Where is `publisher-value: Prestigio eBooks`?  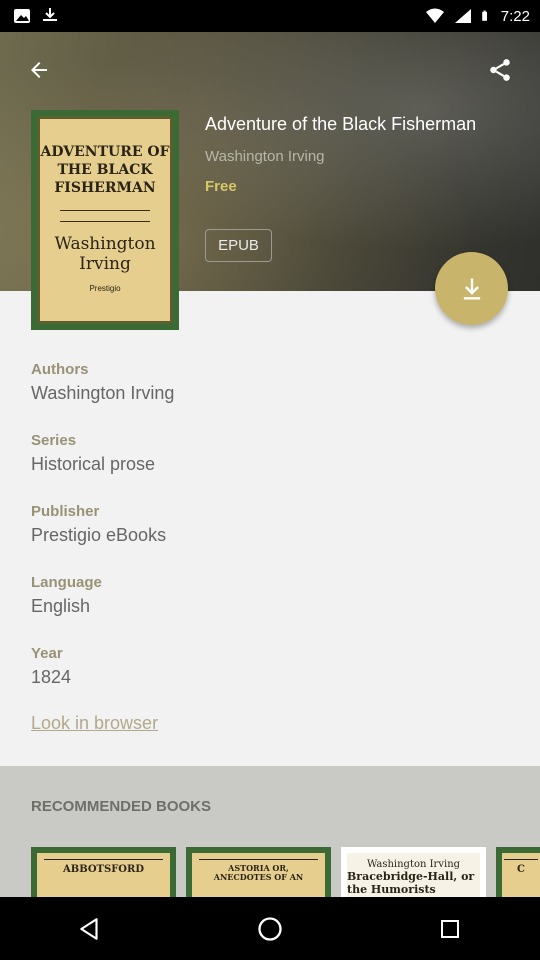
publisher-value: Prestigio eBooks is located at coordinates (99, 535).